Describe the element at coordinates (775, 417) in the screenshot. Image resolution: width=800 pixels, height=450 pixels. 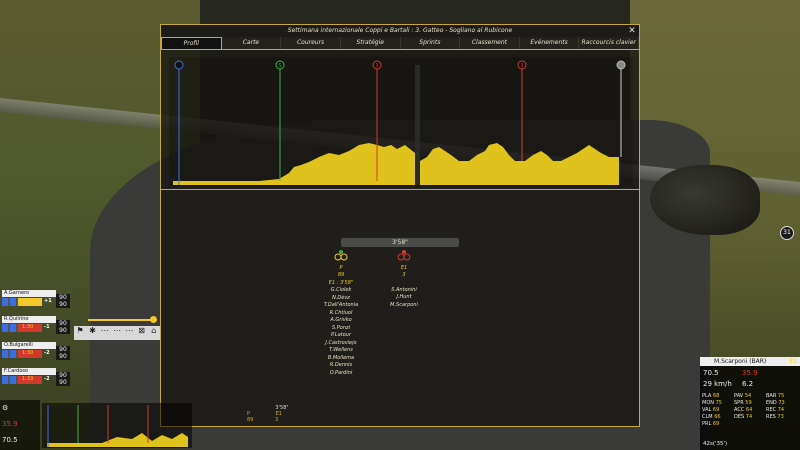
I see `stat-cell: RES 73` at that location.